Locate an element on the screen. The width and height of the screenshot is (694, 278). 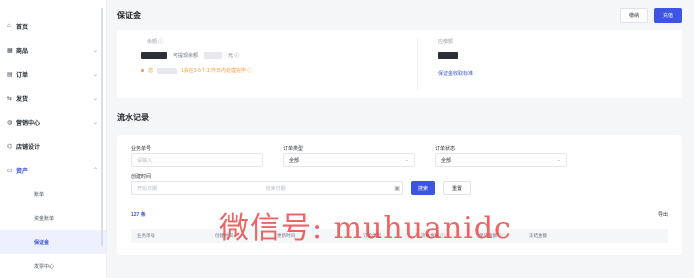
marketing-icon: ◍ is located at coordinates (10, 122).